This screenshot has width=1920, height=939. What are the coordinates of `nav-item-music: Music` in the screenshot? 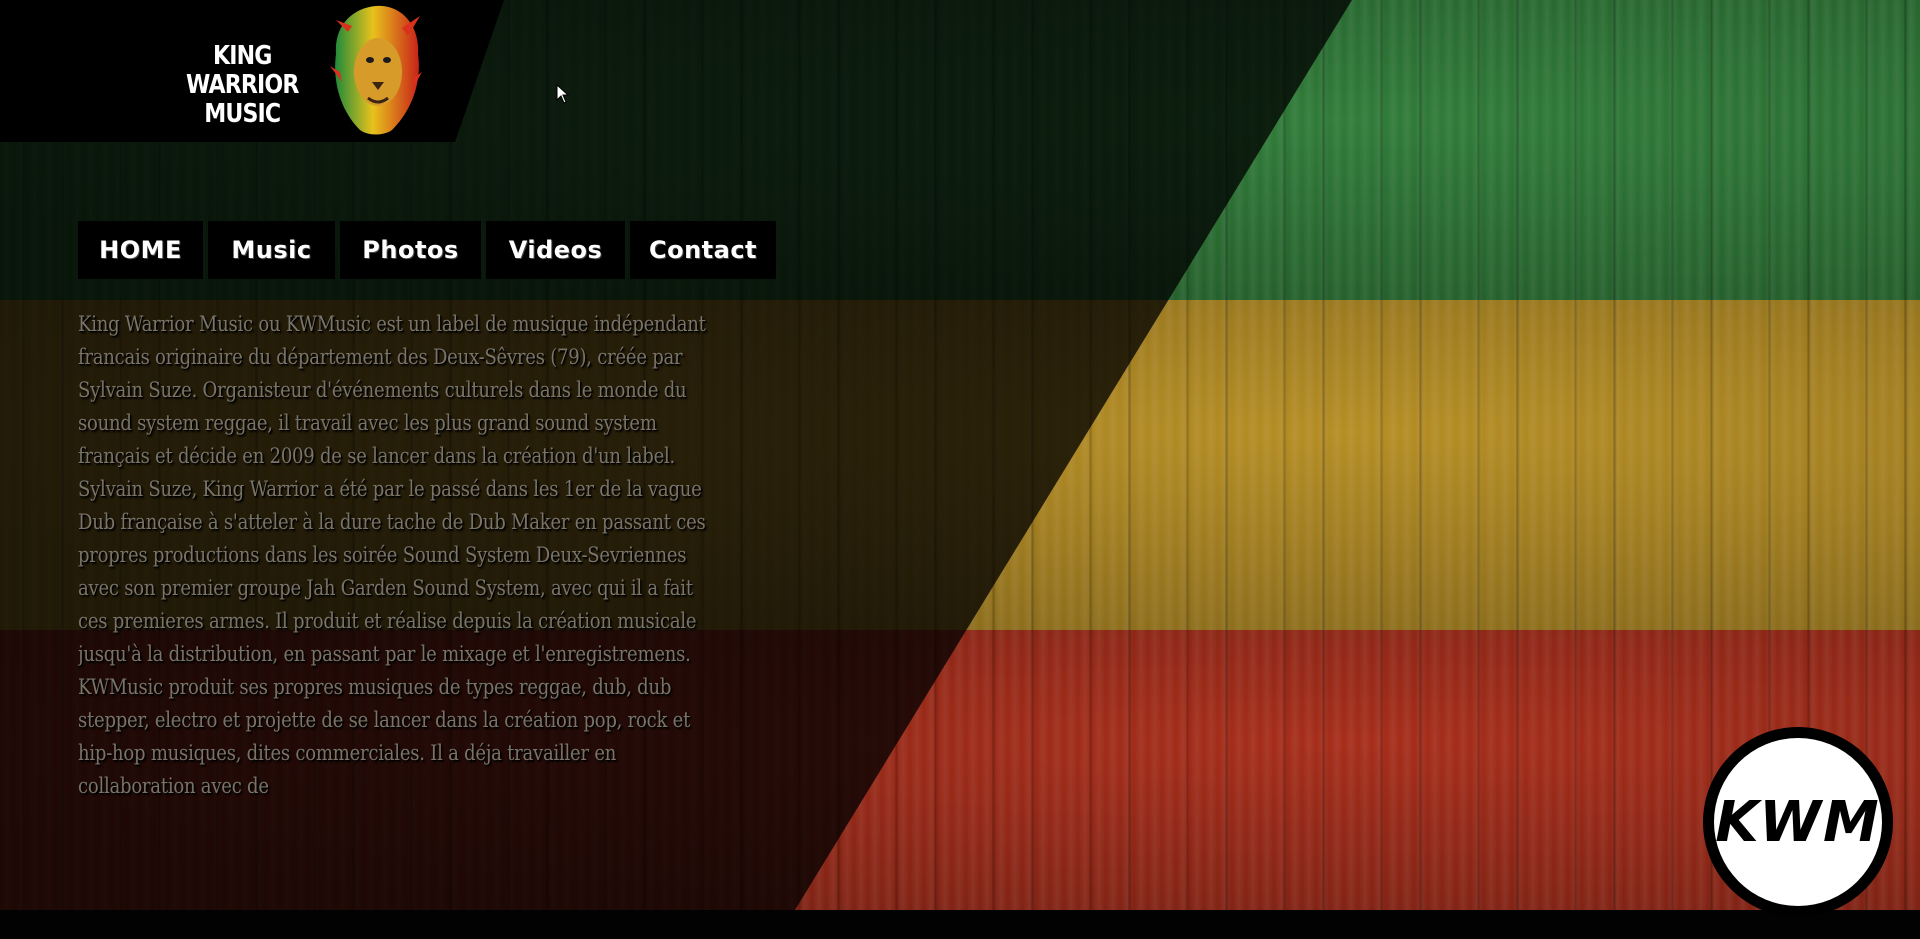 It's located at (271, 250).